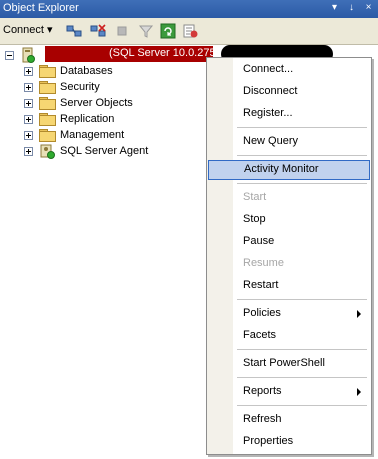 The height and width of the screenshot is (459, 378). I want to click on menu-item-reports: Reports, so click(289, 392).